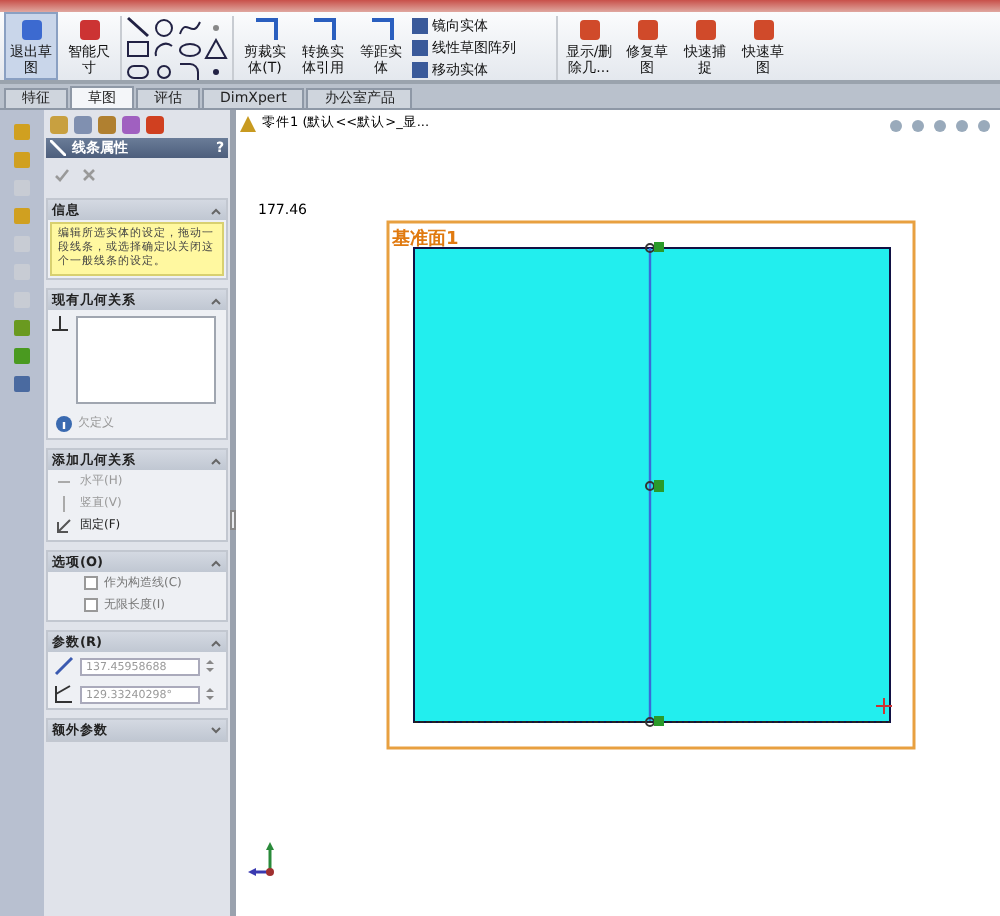 This screenshot has width=1000, height=916. Describe the element at coordinates (138, 71) in the screenshot. I see `slot-icon` at that location.